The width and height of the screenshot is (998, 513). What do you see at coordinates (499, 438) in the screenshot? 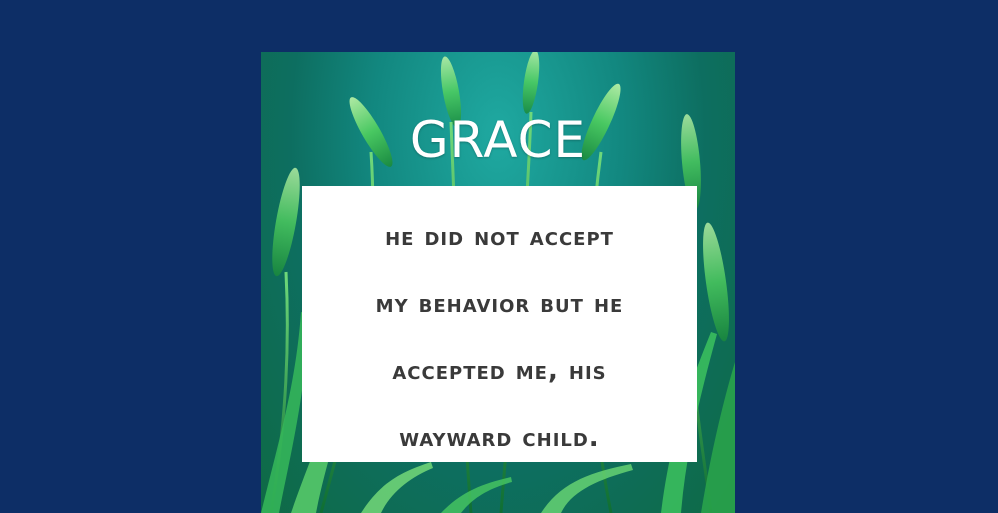
I see `quote-line-4: wayward child.` at bounding box center [499, 438].